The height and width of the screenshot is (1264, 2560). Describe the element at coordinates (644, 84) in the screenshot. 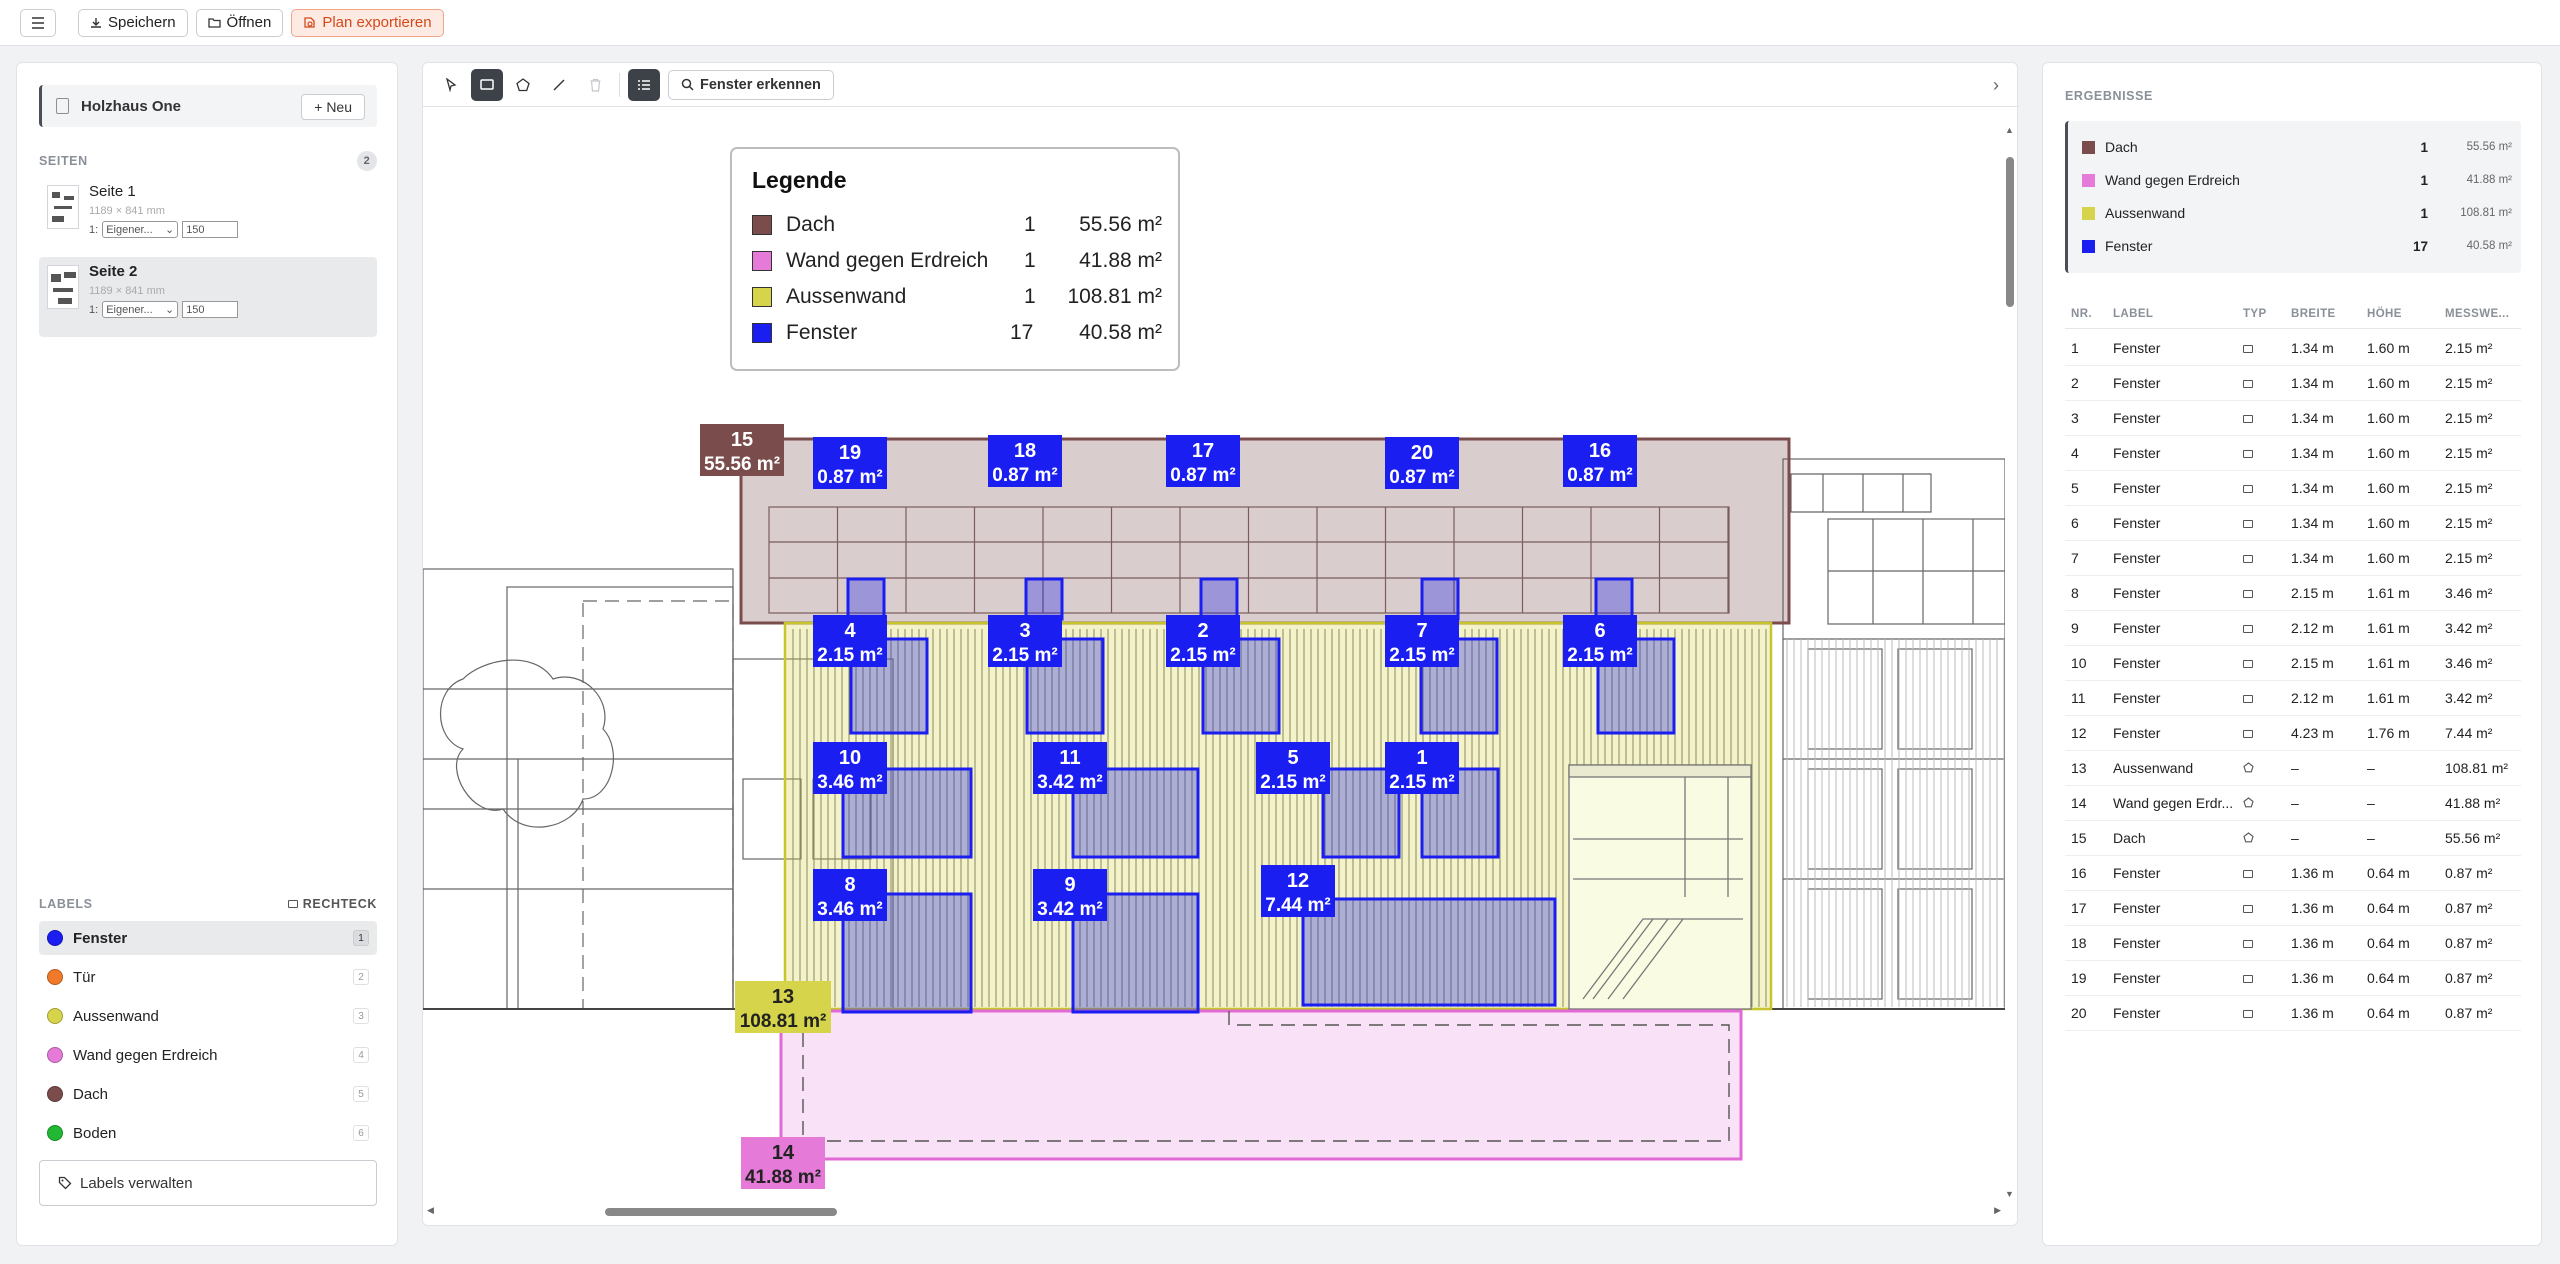

I see `list-toggle` at that location.